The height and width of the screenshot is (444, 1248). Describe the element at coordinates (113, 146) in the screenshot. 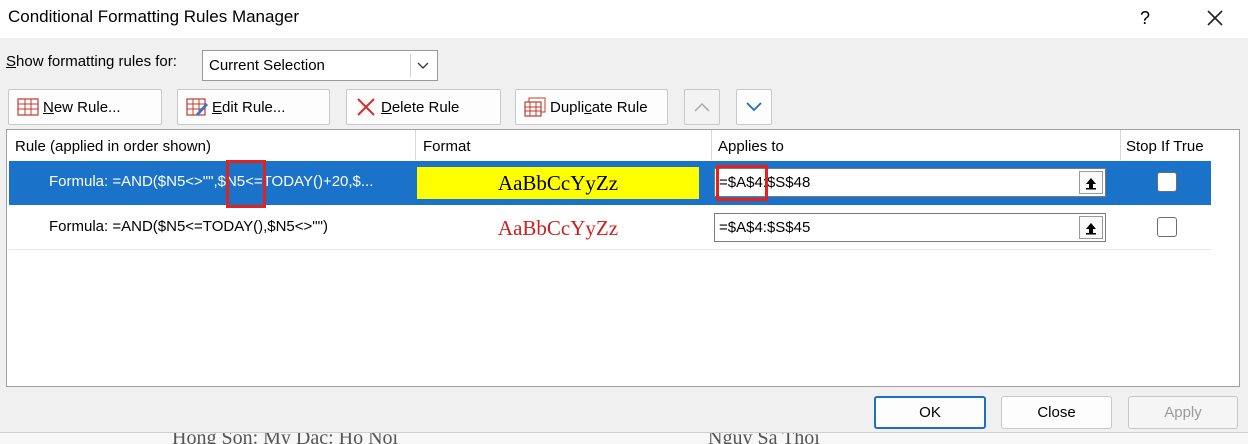

I see `column-header-rule: Rule (applied in order shown)` at that location.